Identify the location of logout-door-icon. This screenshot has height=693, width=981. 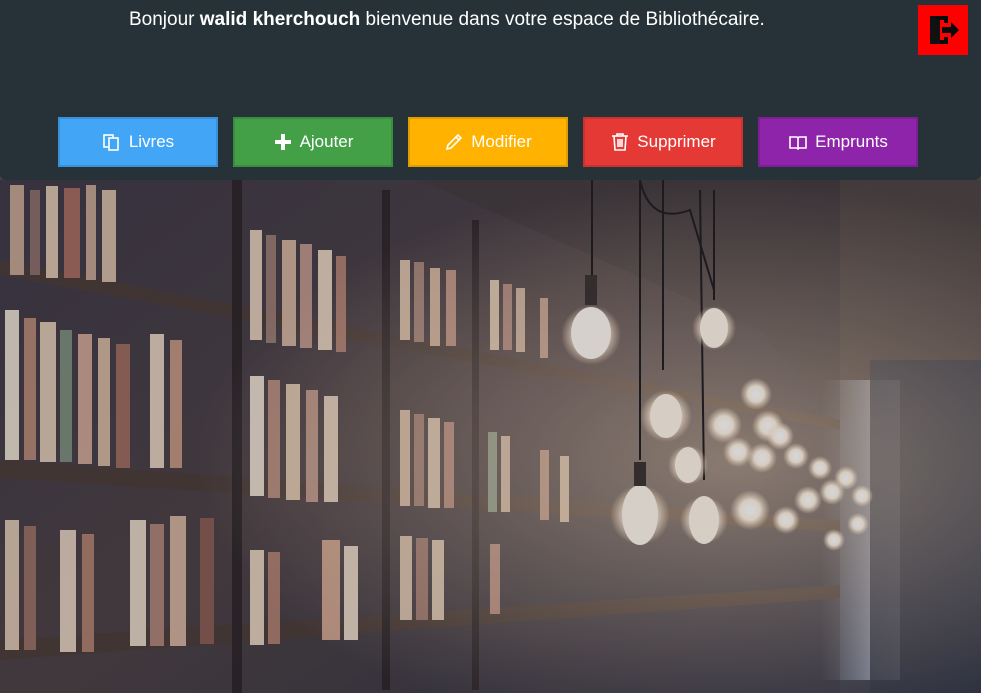
(944, 30).